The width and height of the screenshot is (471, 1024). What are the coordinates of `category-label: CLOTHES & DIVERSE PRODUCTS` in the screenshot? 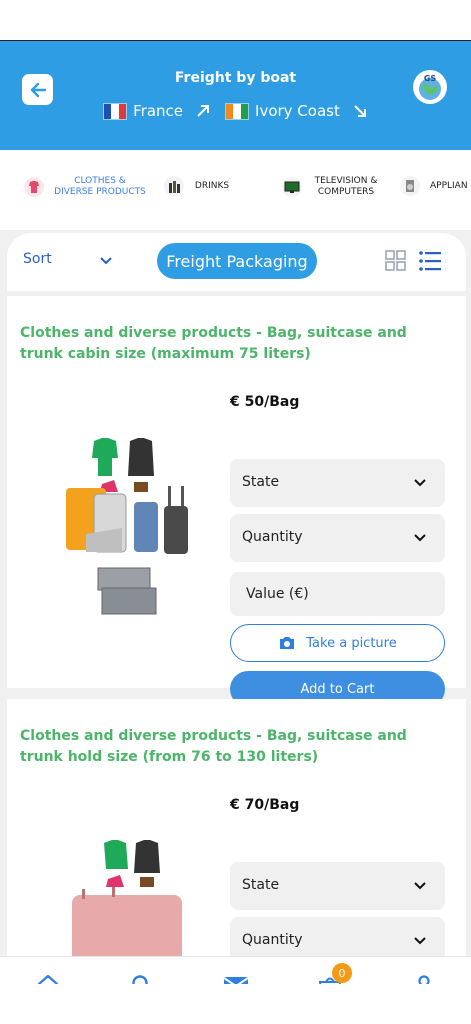 It's located at (100, 186).